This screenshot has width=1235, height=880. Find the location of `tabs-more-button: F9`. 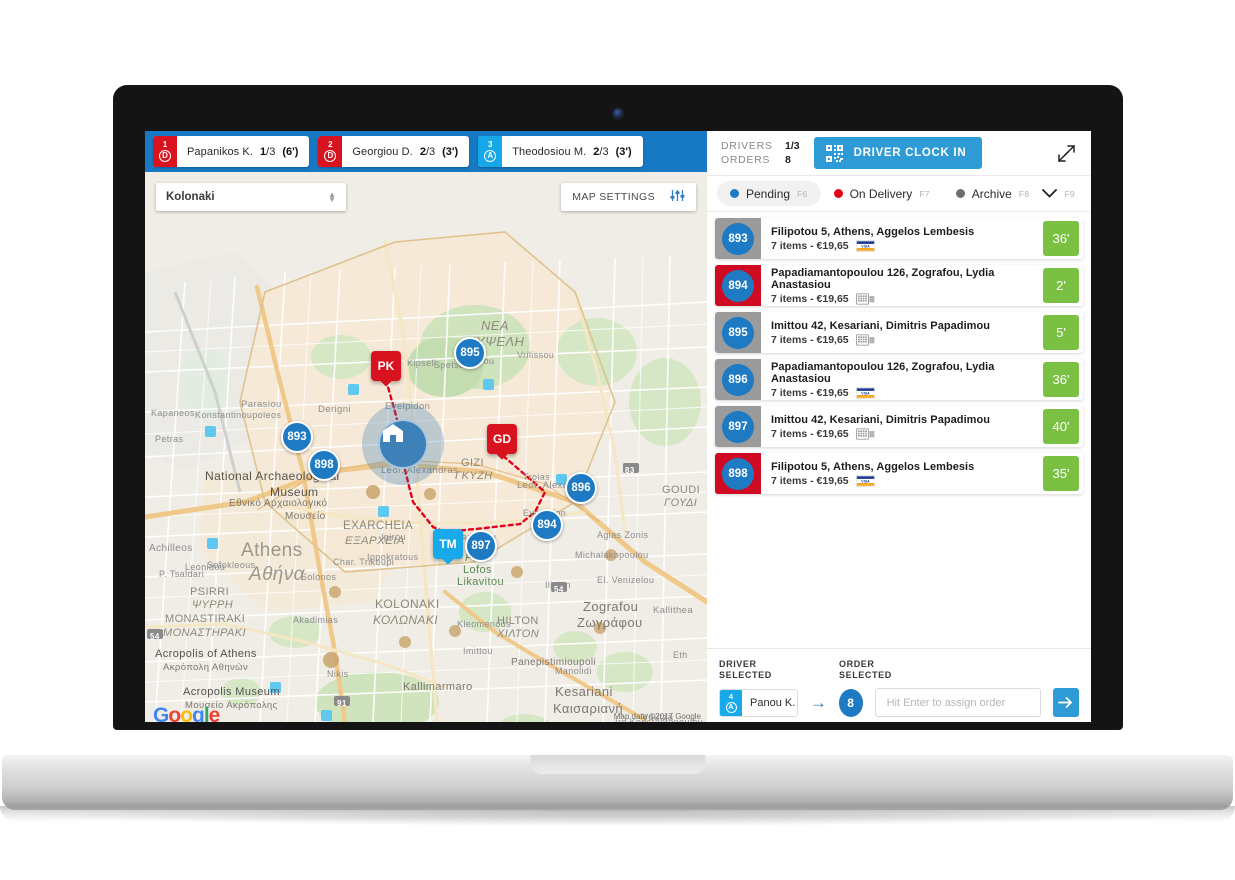

tabs-more-button: F9 is located at coordinates (1061, 194).